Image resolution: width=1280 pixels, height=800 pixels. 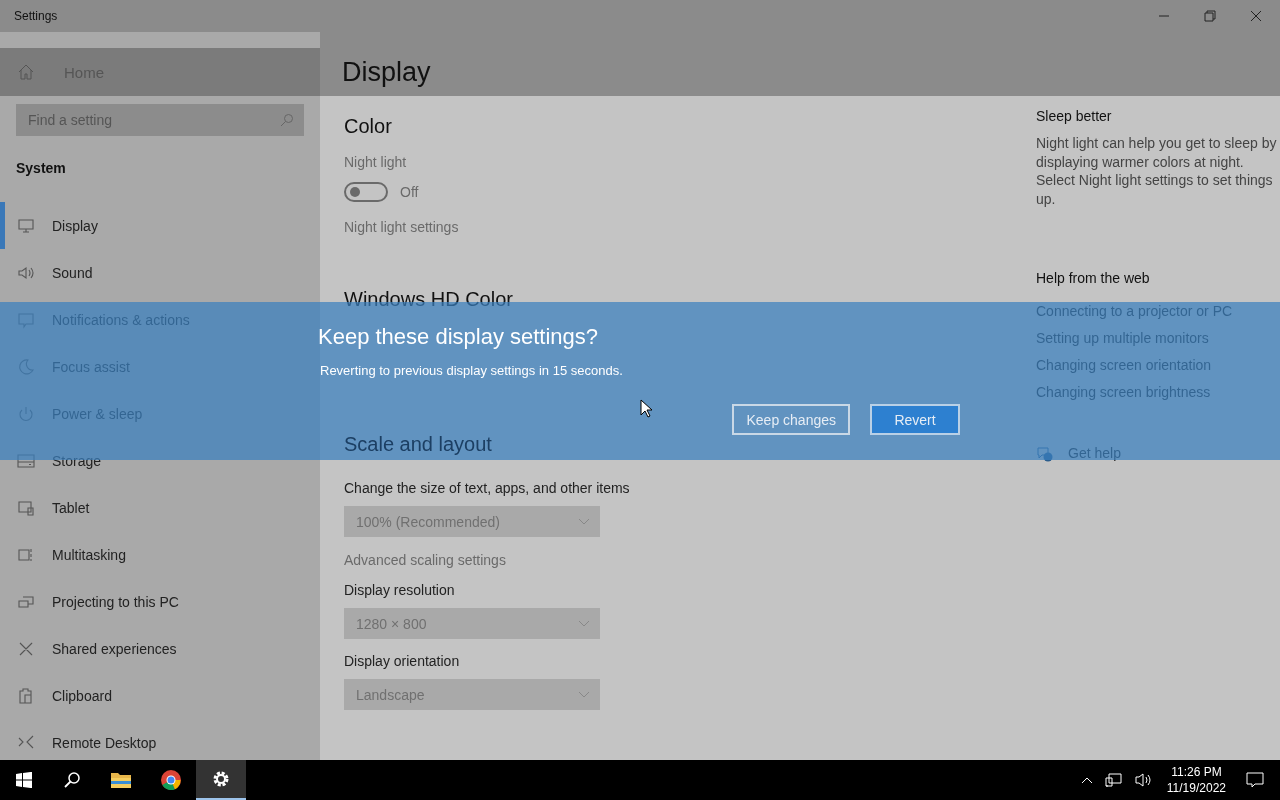 What do you see at coordinates (471, 370) in the screenshot?
I see `dialog-message: Reverting to previous display settings in 15 seconds.` at bounding box center [471, 370].